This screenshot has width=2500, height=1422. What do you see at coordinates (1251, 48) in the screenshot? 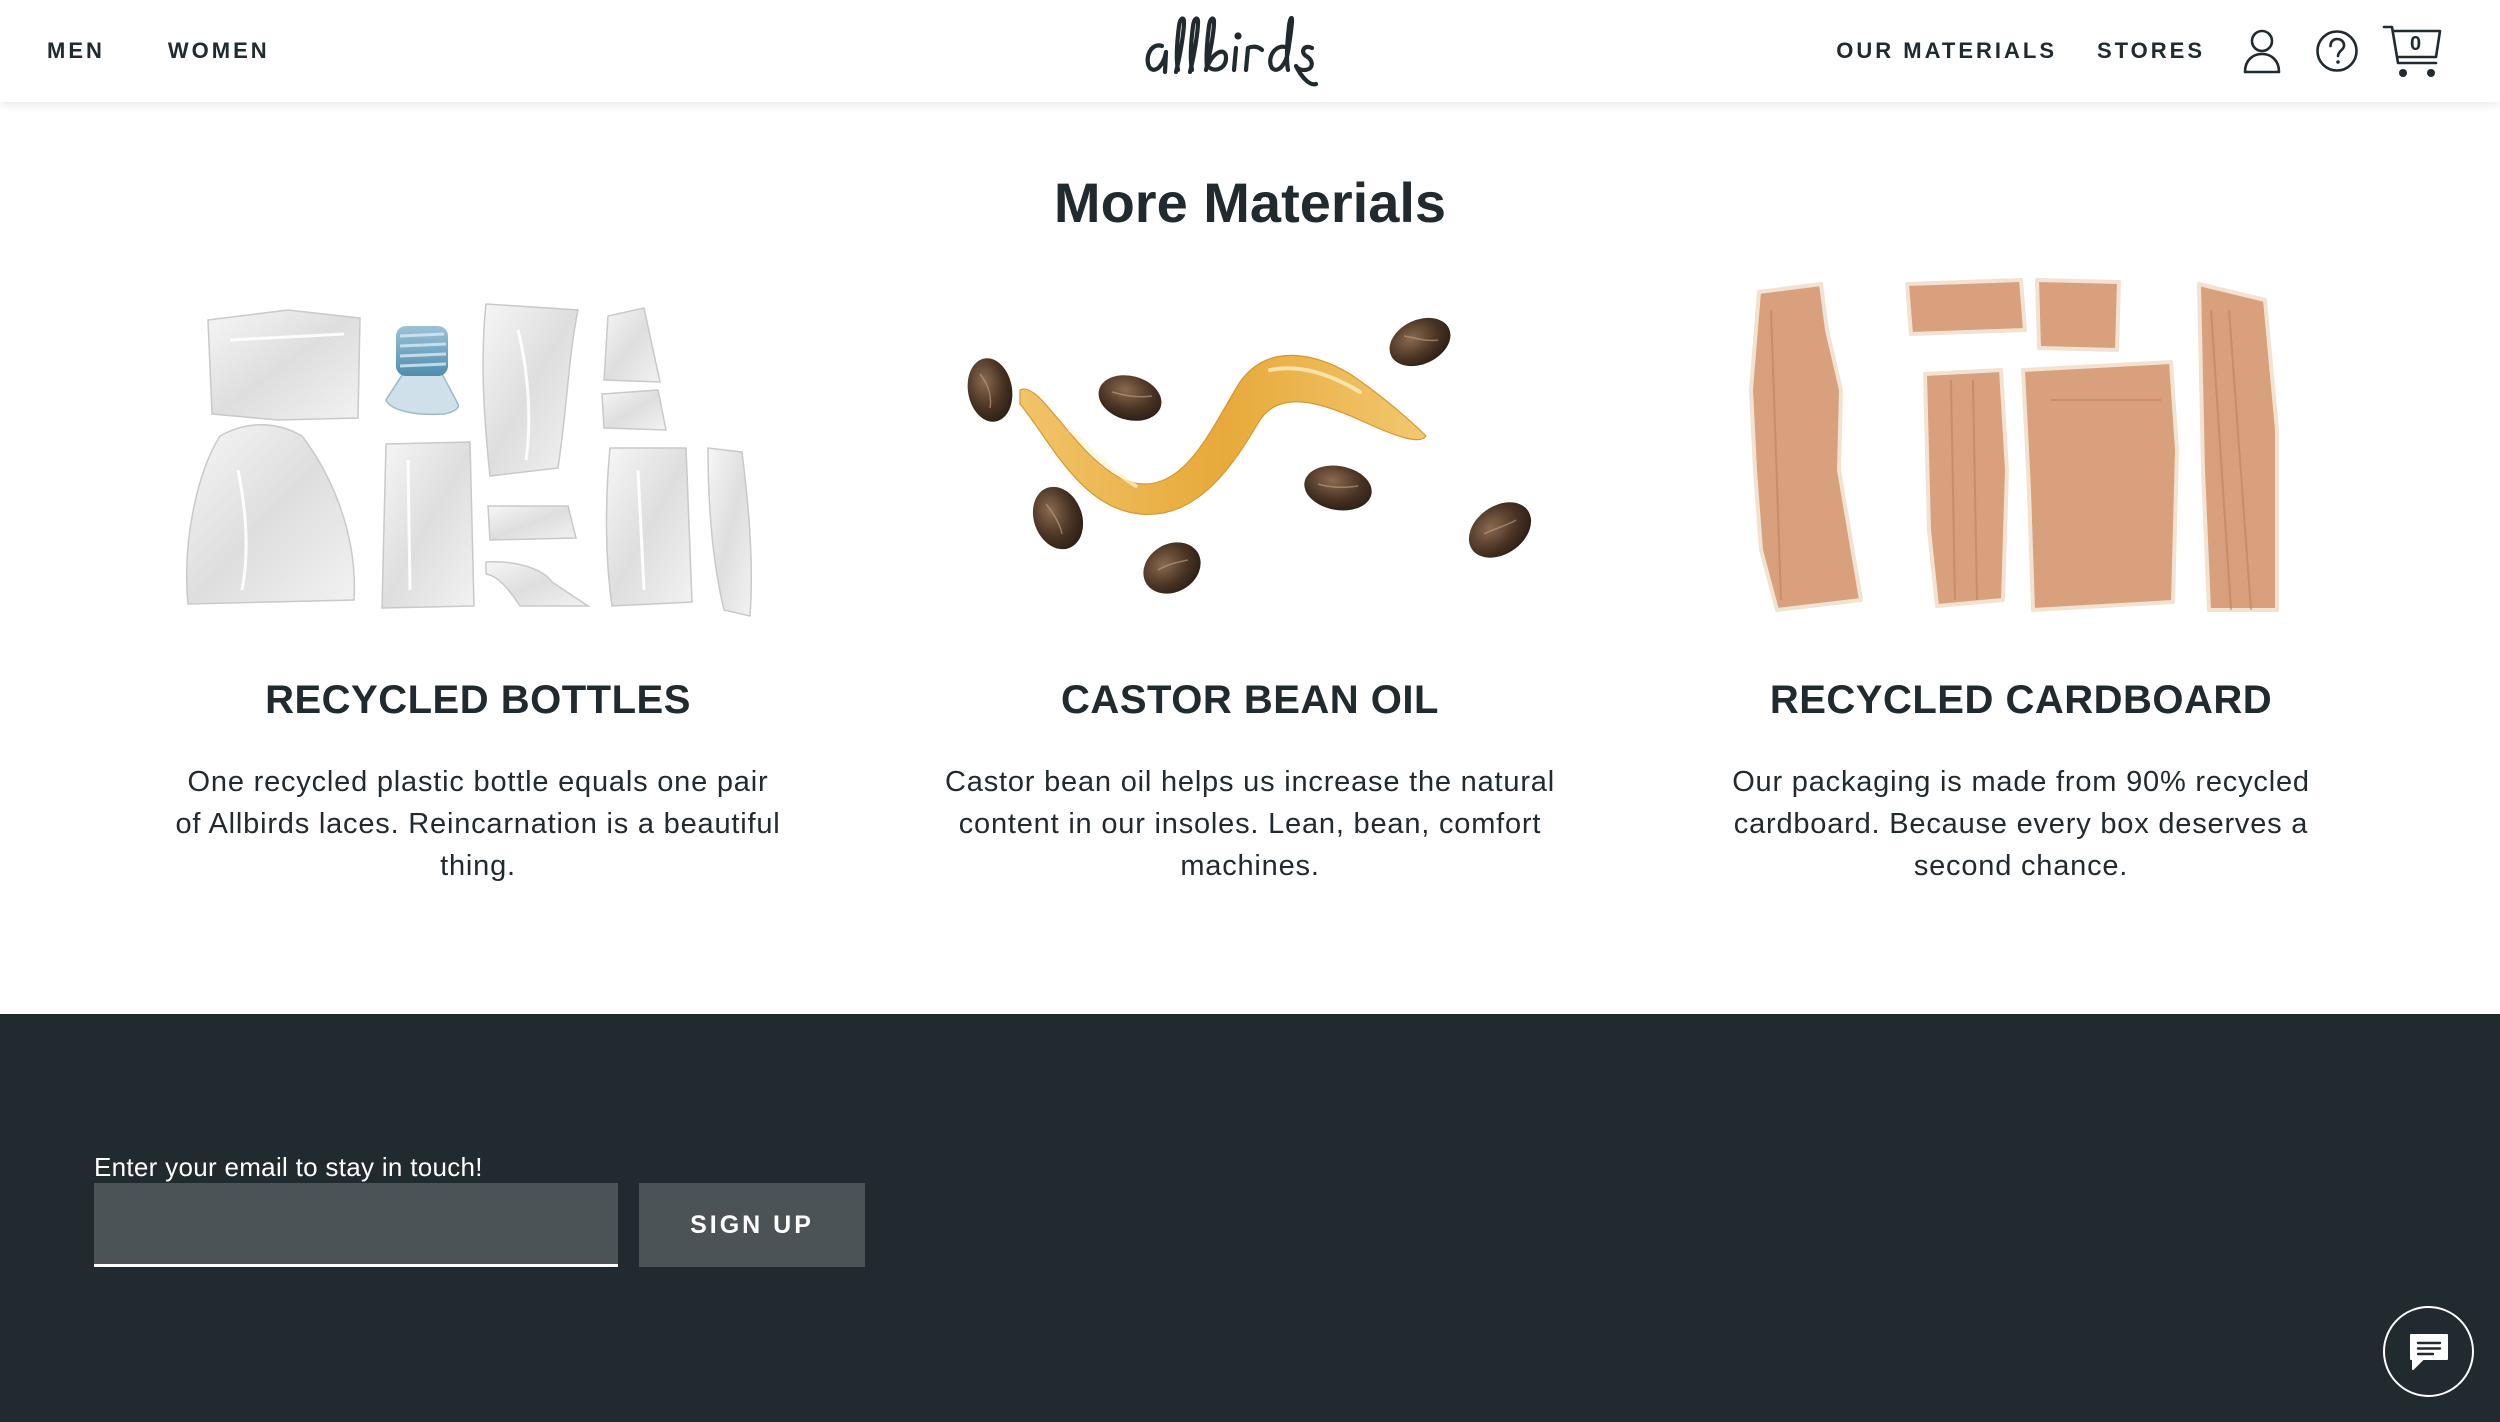
I see `allbirds-logo` at bounding box center [1251, 48].